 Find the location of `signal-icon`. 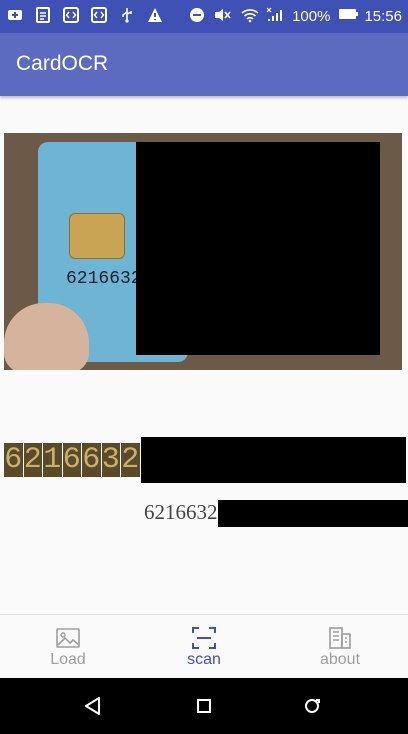

signal-icon is located at coordinates (275, 16).